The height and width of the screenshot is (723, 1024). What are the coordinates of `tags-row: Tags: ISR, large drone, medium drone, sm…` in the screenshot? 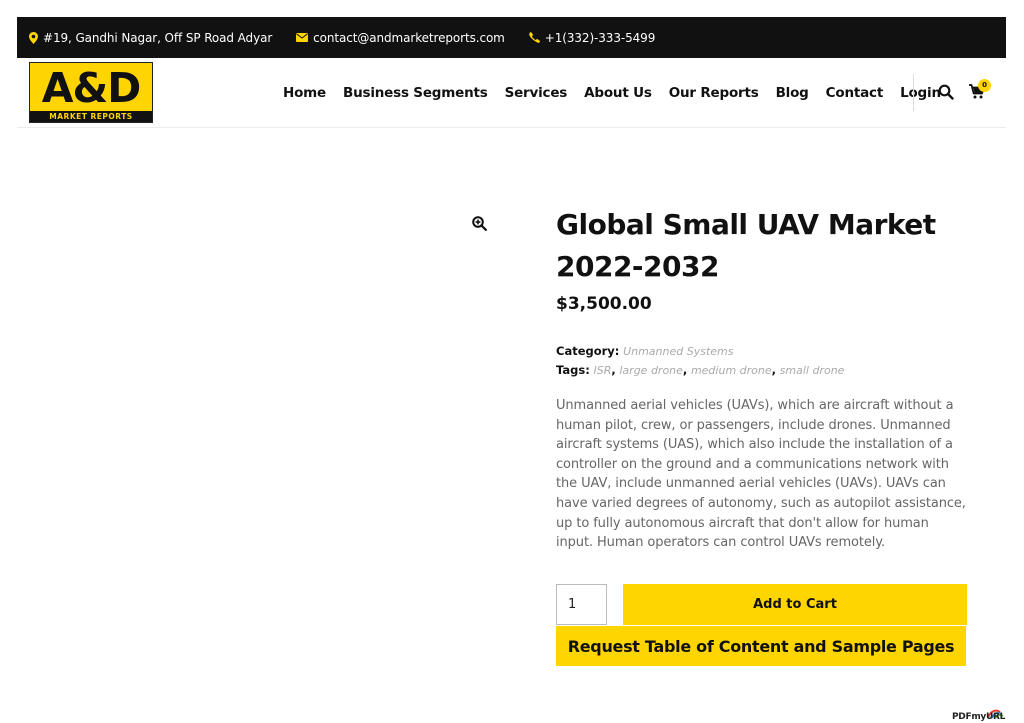 It's located at (700, 370).